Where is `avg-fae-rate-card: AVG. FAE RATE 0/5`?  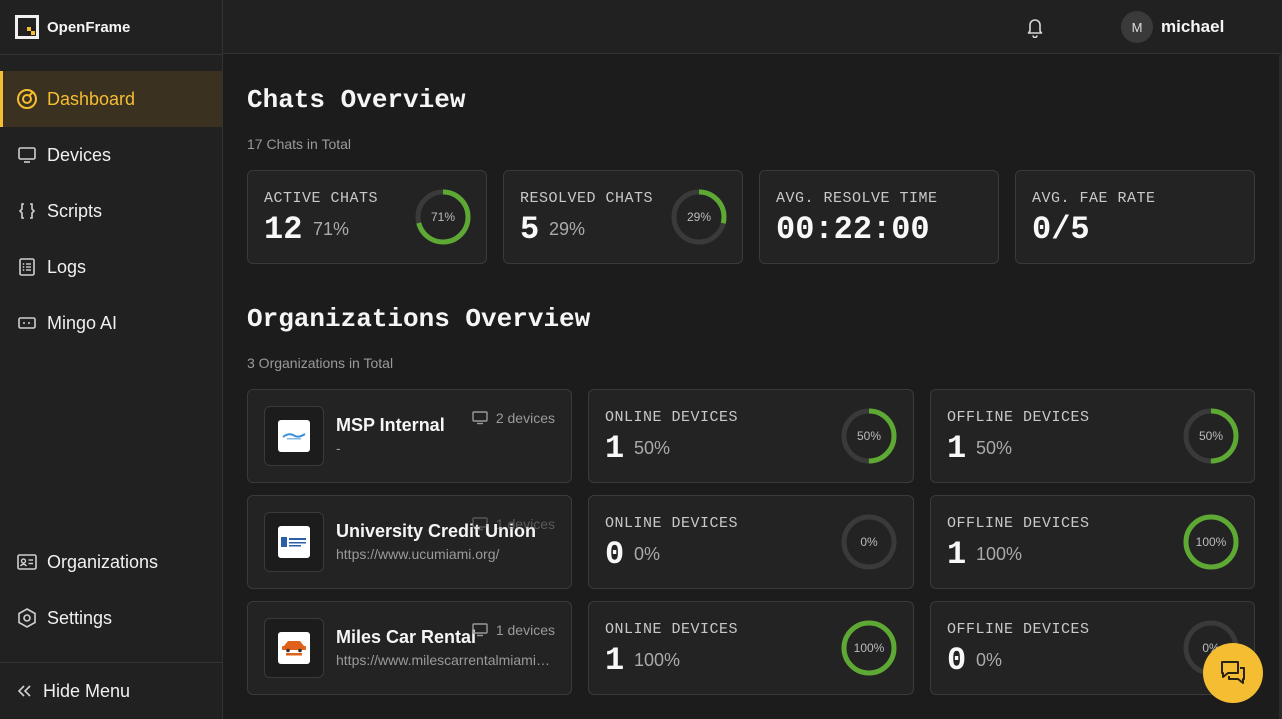
avg-fae-rate-card: AVG. FAE RATE 0/5 is located at coordinates (1135, 217).